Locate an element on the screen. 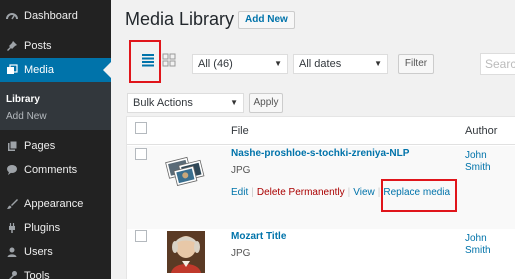 Image resolution: width=515 pixels, height=279 pixels. bulk-actions-value: Bulk Actions is located at coordinates (163, 103).